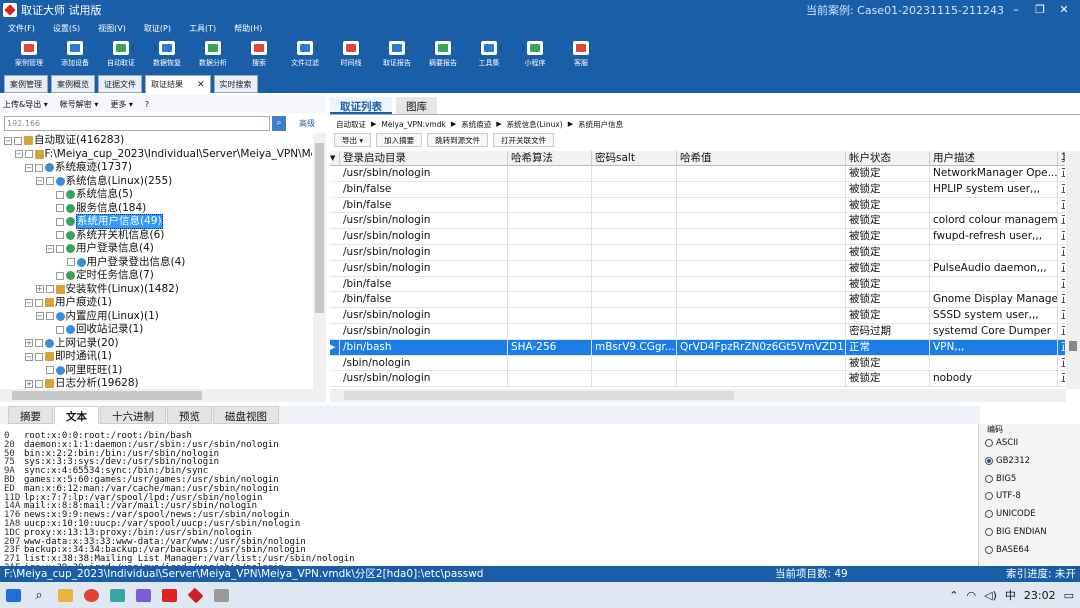  I want to click on detail-tab: 十六进制, so click(133, 415).